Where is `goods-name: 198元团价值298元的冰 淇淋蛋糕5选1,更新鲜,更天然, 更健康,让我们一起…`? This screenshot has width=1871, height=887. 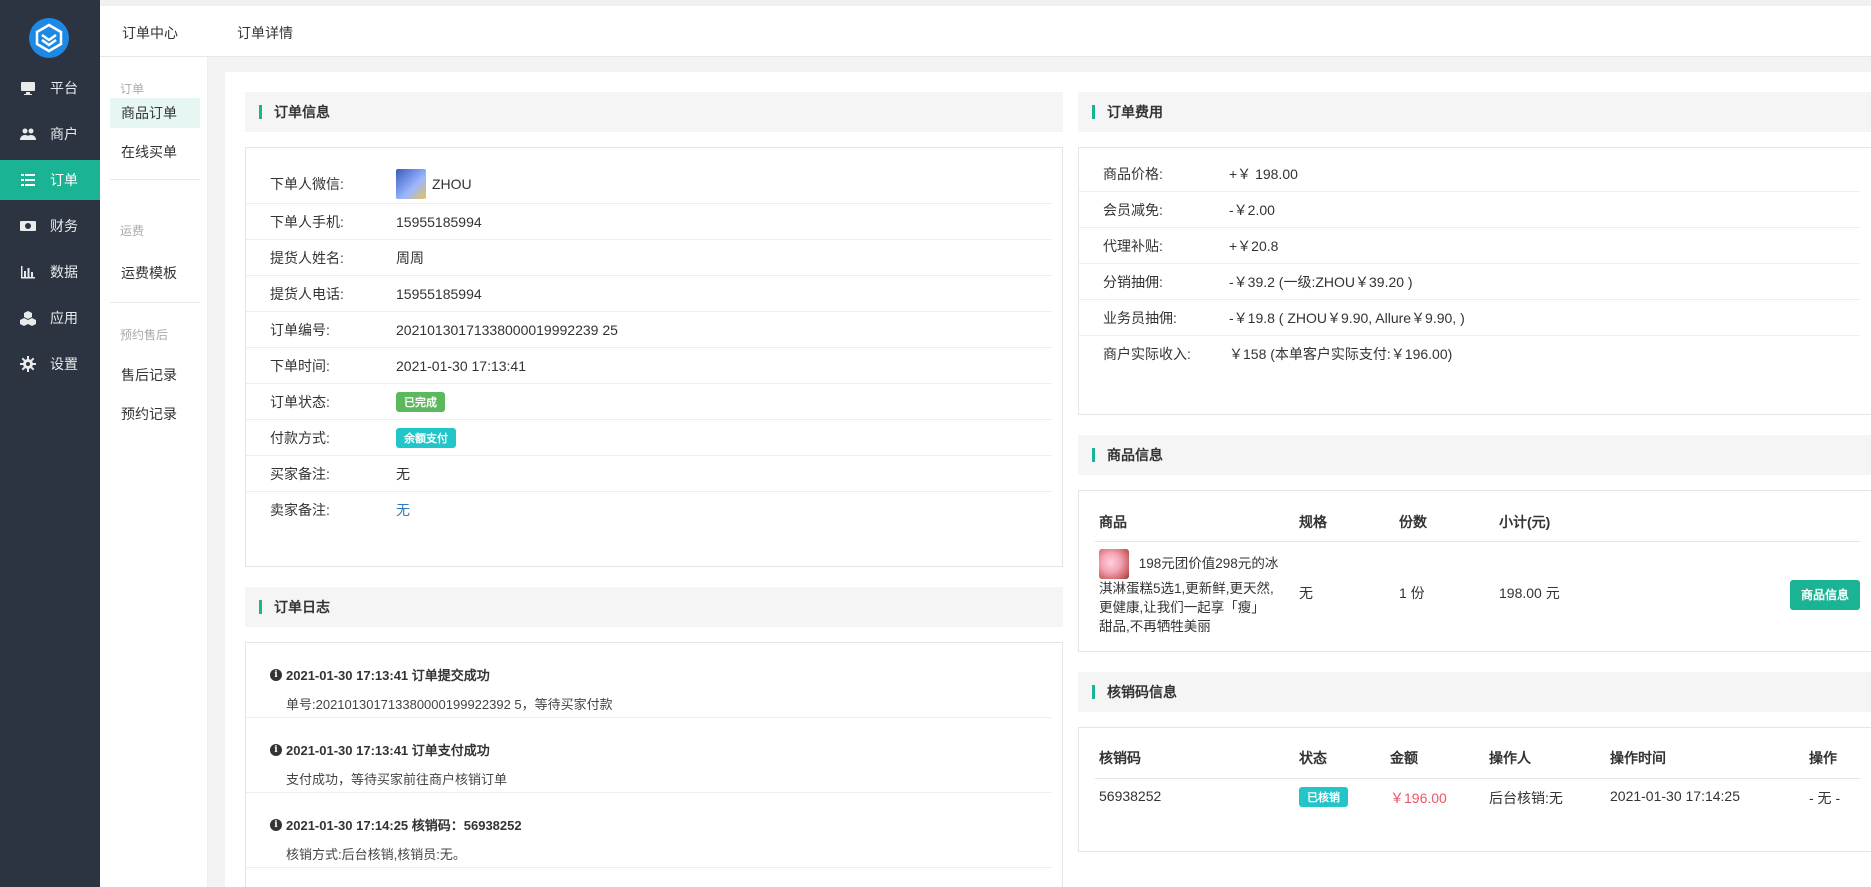 goods-name: 198元团价值298元的冰 淇淋蛋糕5选1,更新鲜,更天然, 更健康,让我们一起… is located at coordinates (1199, 592).